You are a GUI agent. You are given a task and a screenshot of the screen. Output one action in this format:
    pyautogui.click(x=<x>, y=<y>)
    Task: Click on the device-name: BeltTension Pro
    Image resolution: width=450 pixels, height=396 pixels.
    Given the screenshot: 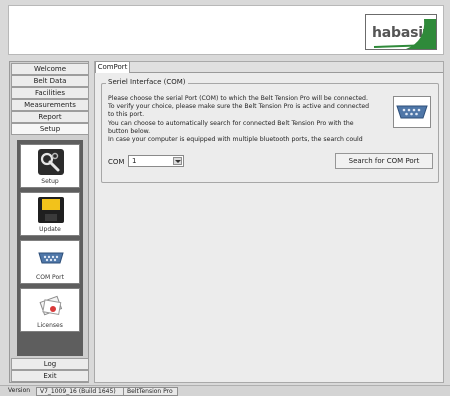 What is the action you would take?
    pyautogui.click(x=151, y=391)
    